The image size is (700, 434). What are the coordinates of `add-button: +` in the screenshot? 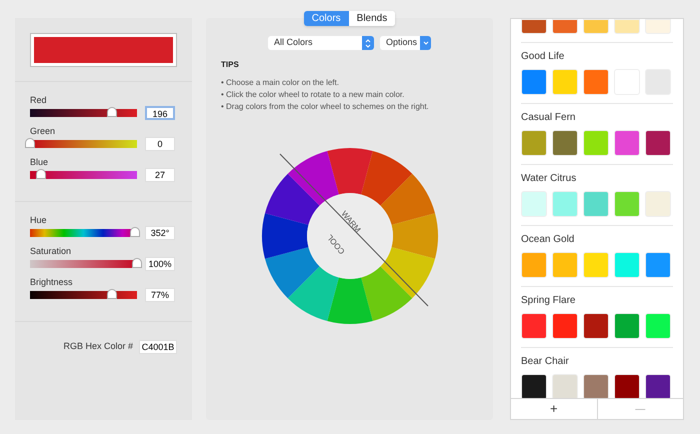 It's located at (554, 409).